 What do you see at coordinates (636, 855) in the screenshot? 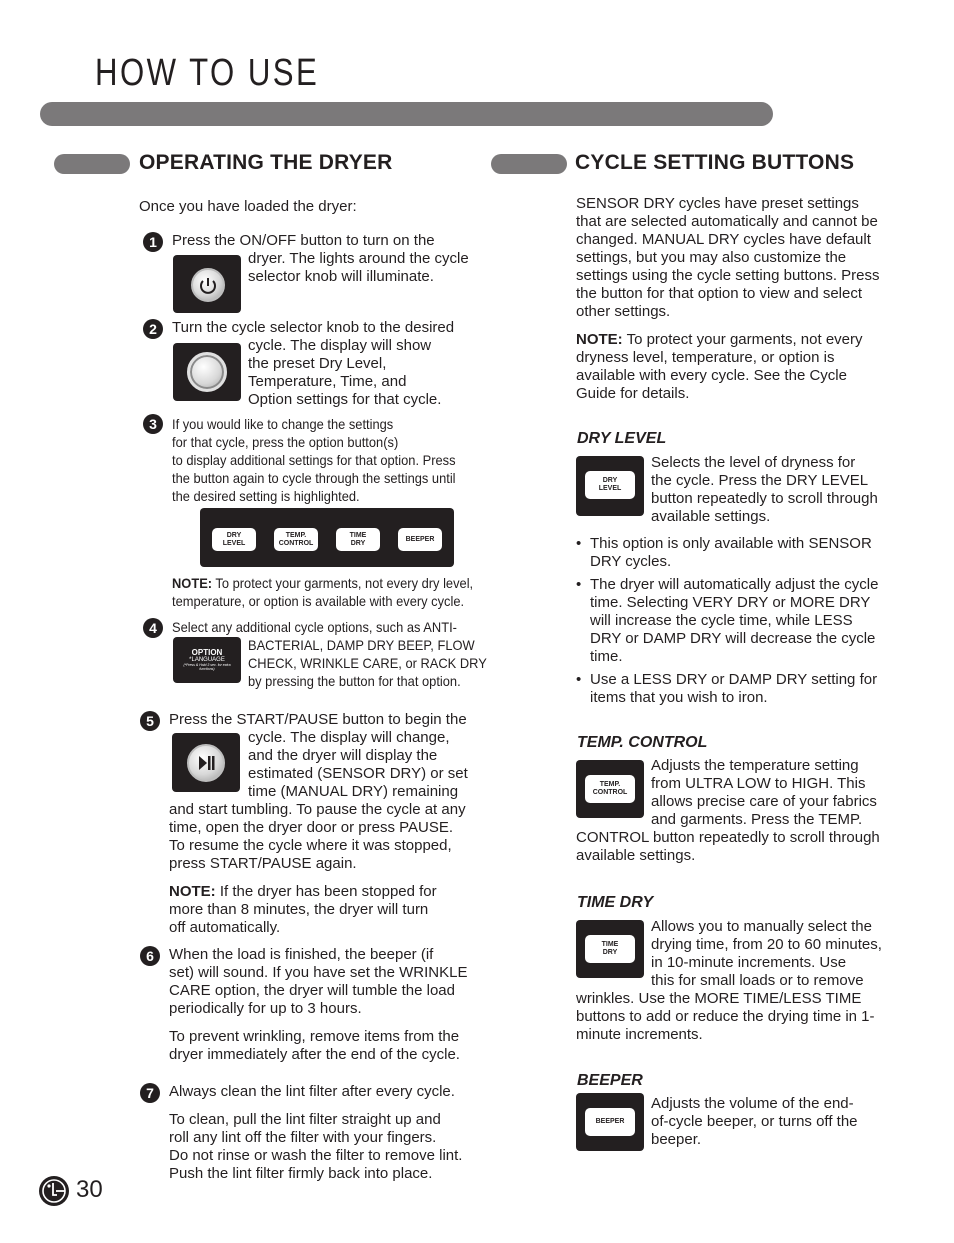
I see `temp-control-line: available settings.` at bounding box center [636, 855].